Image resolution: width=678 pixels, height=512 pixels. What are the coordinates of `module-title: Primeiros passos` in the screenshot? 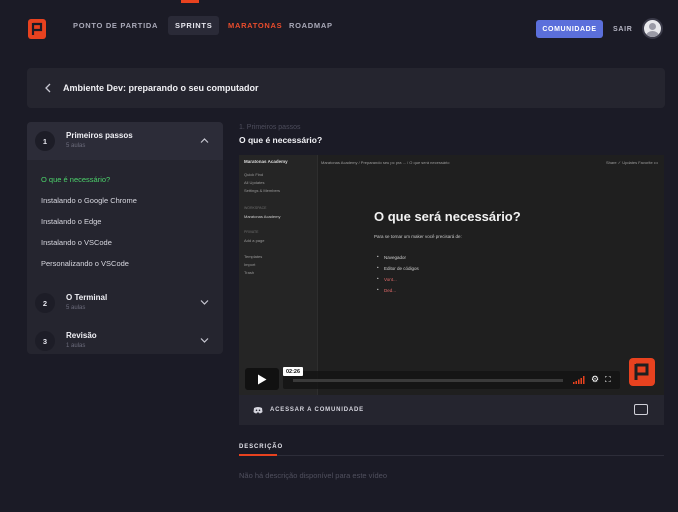 It's located at (99, 135).